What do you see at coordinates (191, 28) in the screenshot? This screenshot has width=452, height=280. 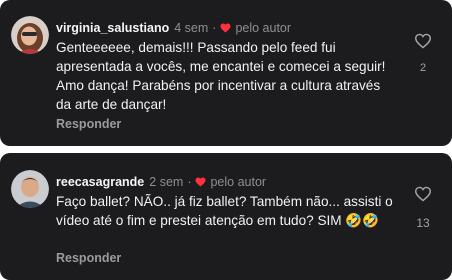 I see `timestamp: 4 sem` at bounding box center [191, 28].